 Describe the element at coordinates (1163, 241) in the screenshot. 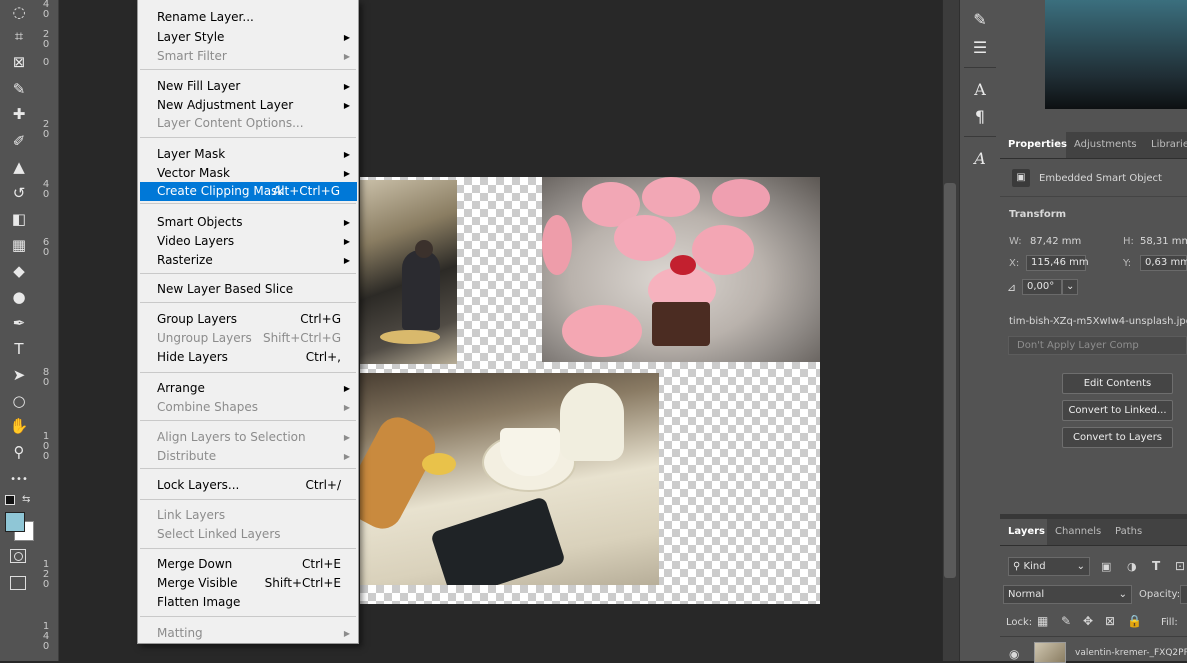

I see `height-value: 58,31 mm` at that location.